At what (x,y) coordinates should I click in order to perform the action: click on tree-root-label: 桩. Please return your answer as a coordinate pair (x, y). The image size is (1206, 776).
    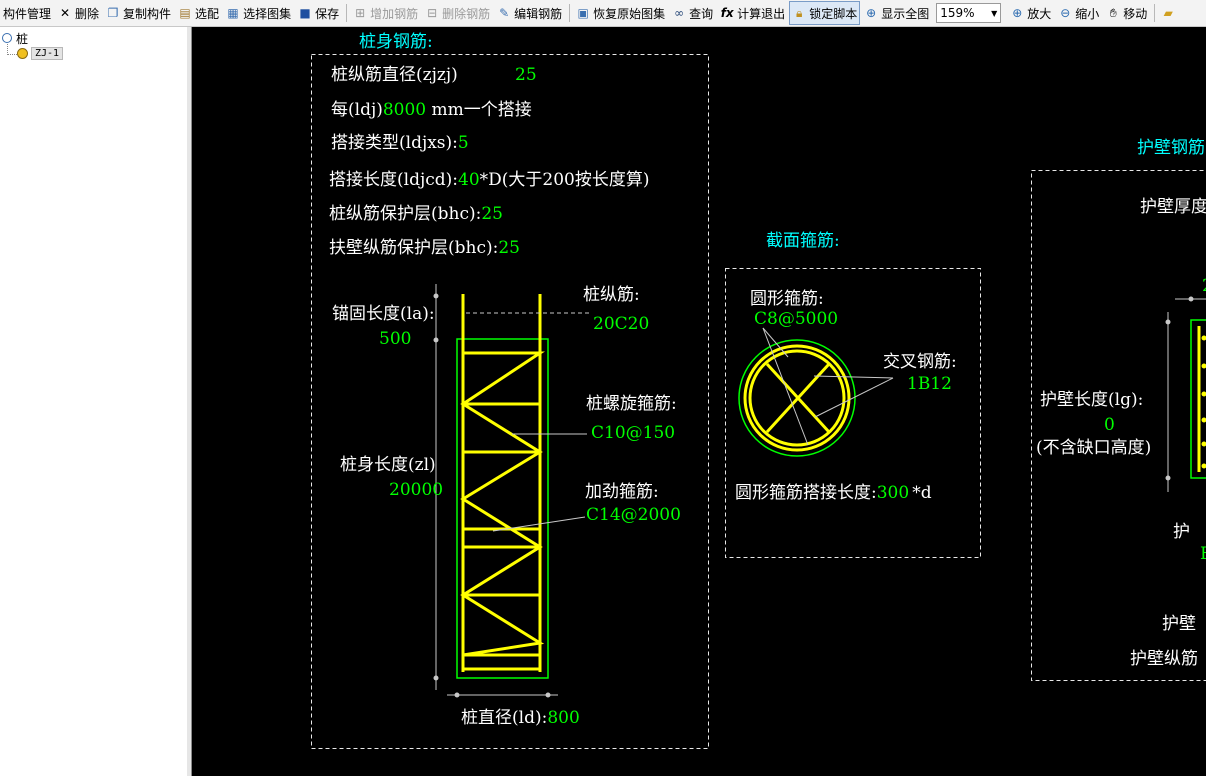
    Looking at the image, I should click on (22, 38).